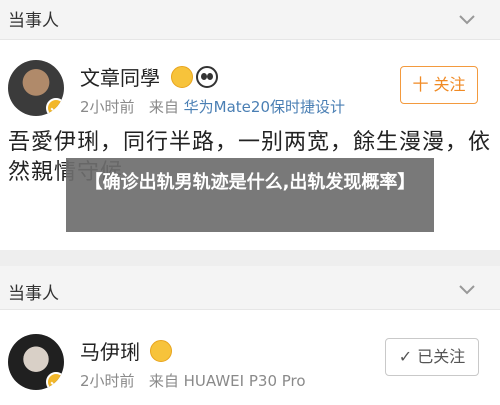 This screenshot has height=405, width=500. What do you see at coordinates (250, 20) in the screenshot?
I see `section-header-1: 当事人` at bounding box center [250, 20].